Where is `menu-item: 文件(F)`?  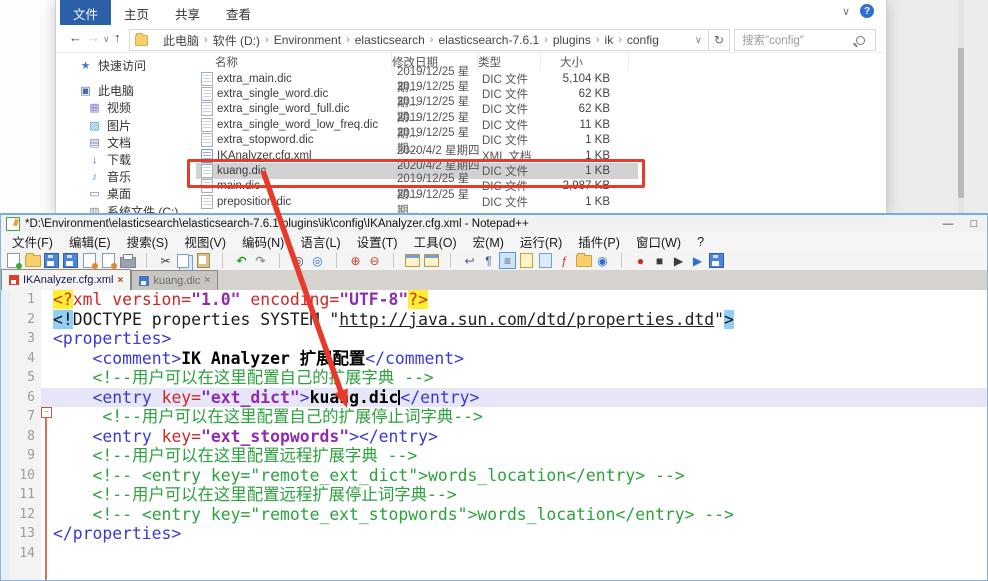
menu-item: 文件(F) is located at coordinates (32, 241).